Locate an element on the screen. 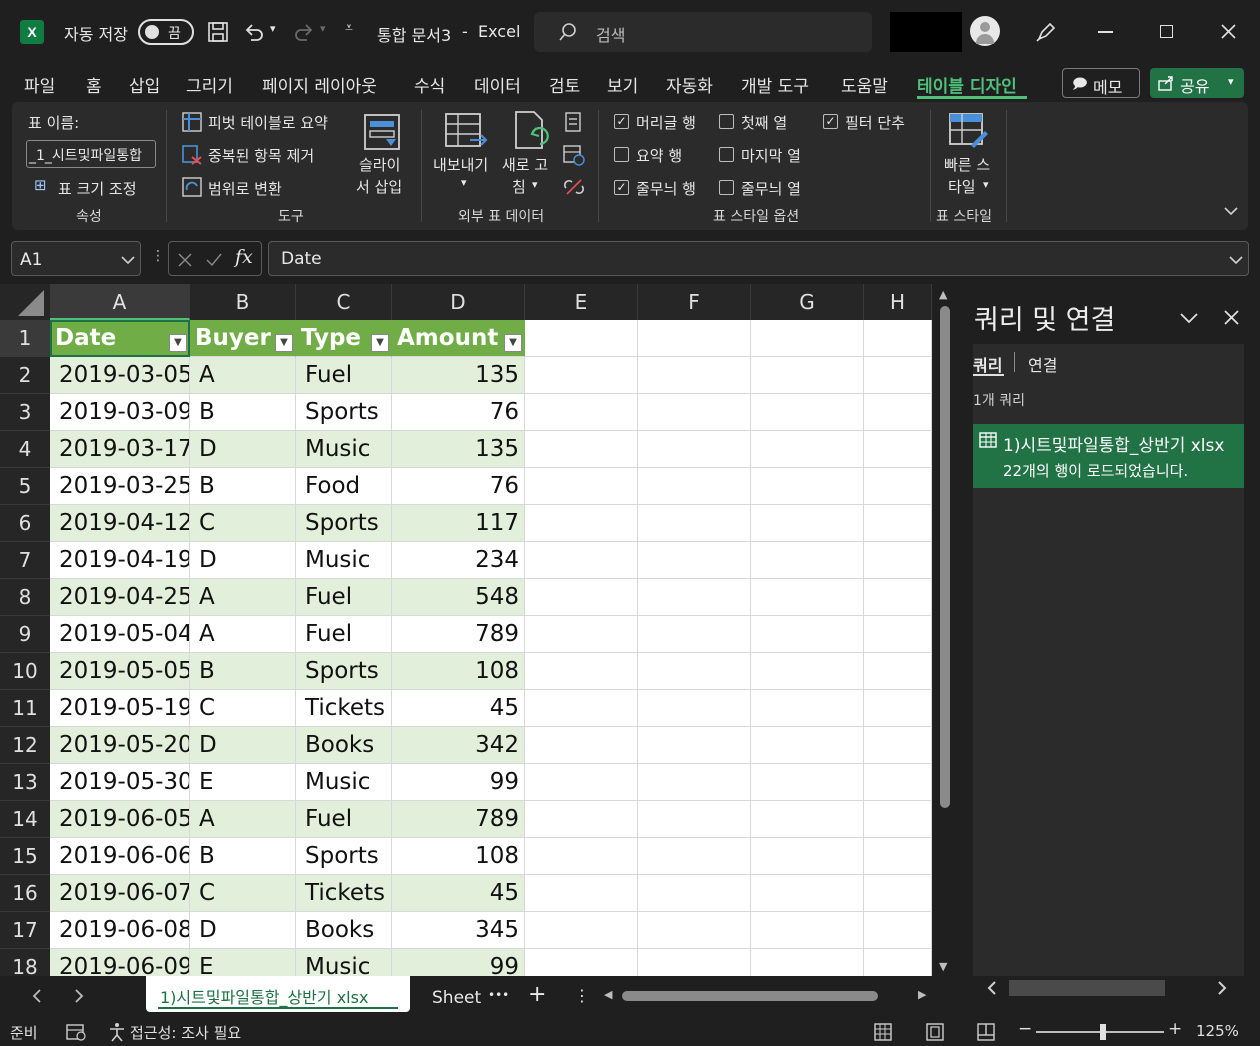 The height and width of the screenshot is (1046, 1260). banded-rows-checkbox: ✓ is located at coordinates (621, 187).